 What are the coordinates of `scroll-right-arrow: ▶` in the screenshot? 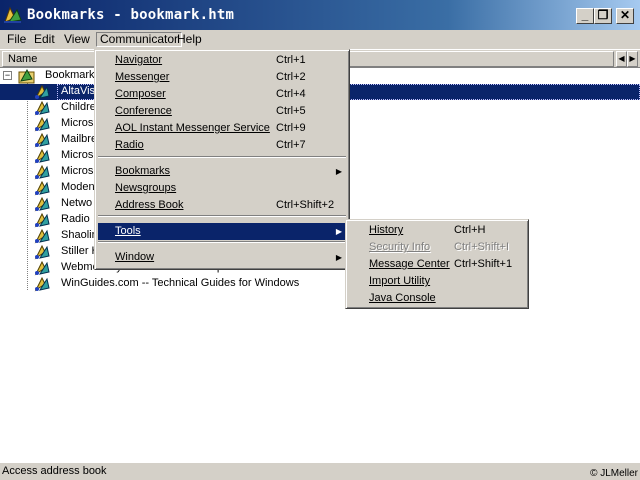 It's located at (632, 59).